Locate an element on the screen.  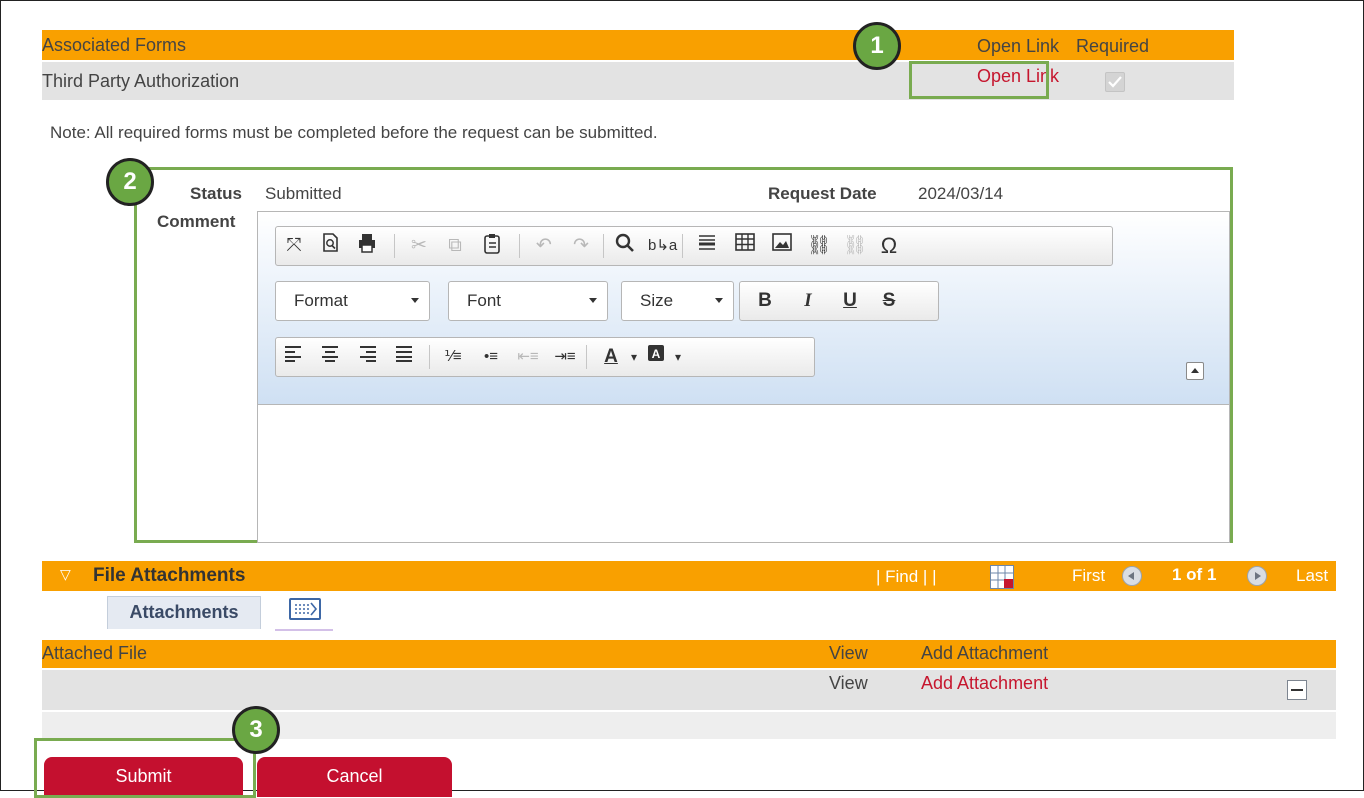
justify-icon-svg is located at coordinates (404, 354).